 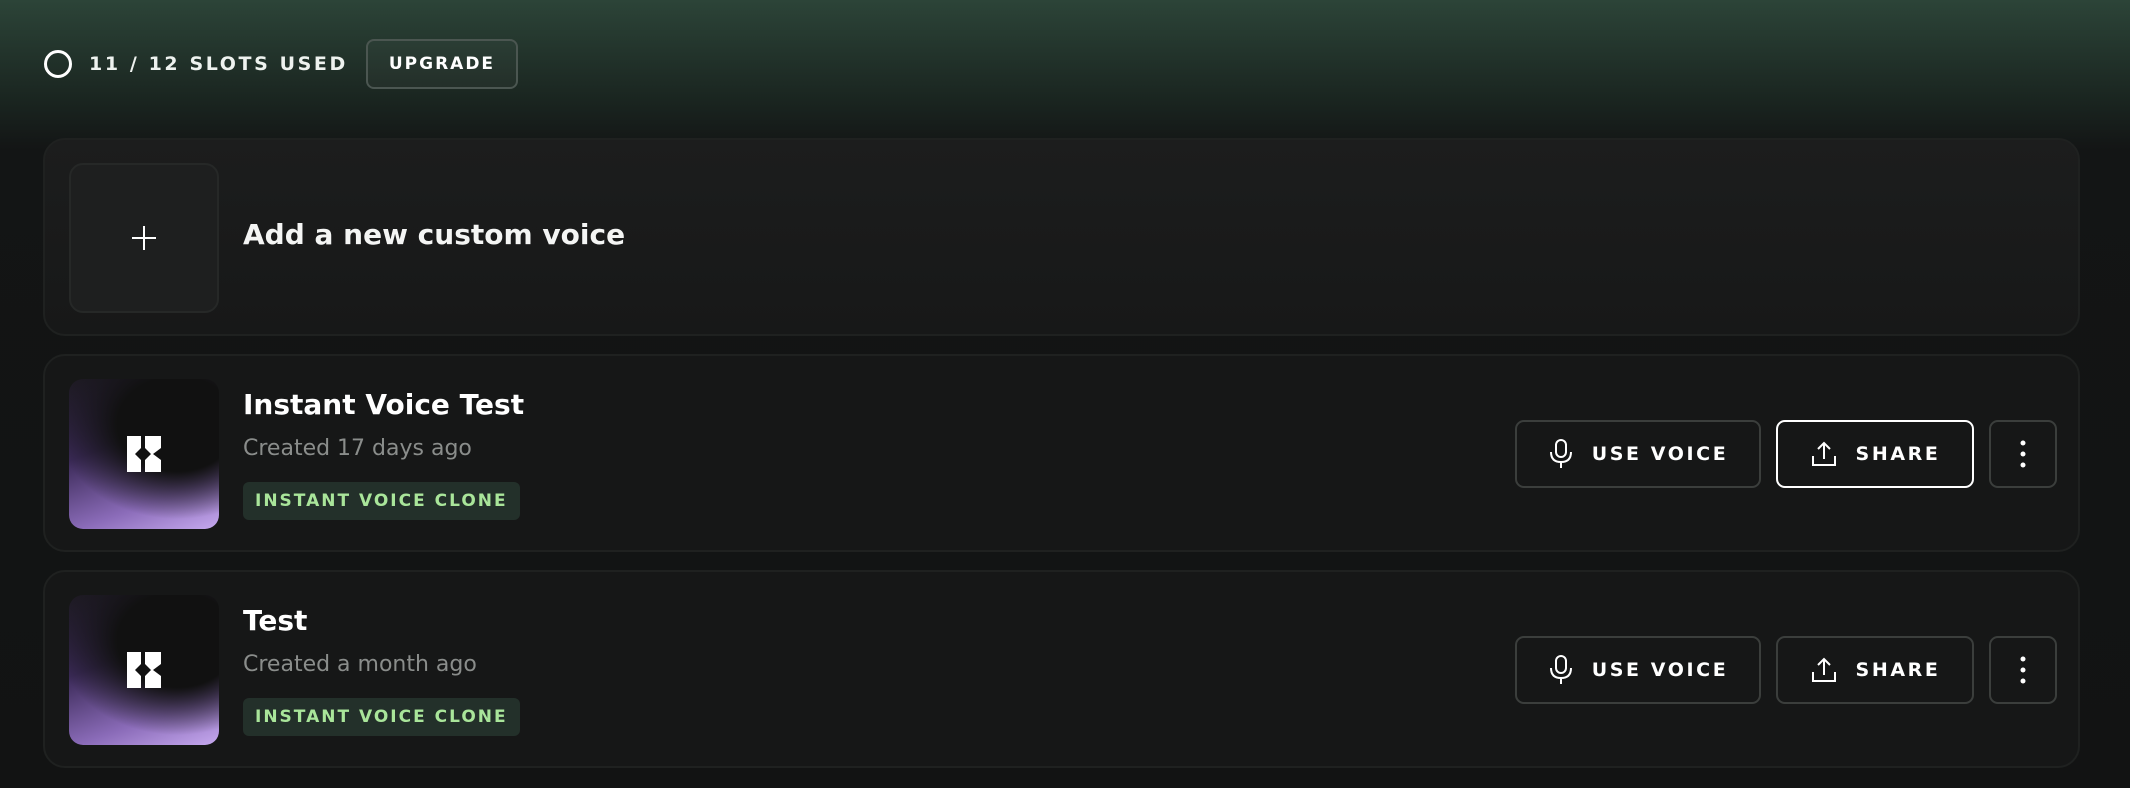 I want to click on voice-created-date: Created a month ago, so click(x=360, y=664).